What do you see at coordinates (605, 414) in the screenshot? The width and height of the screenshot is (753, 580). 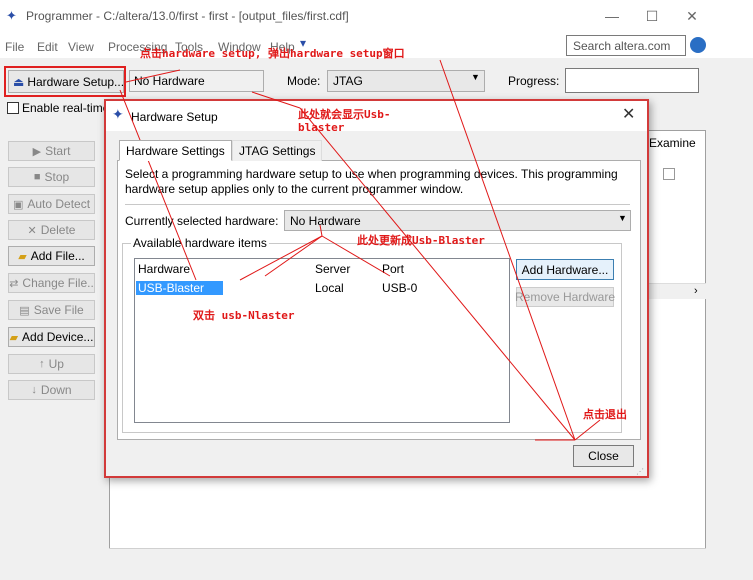 I see `annotation-click-exit: 点击退出` at bounding box center [605, 414].